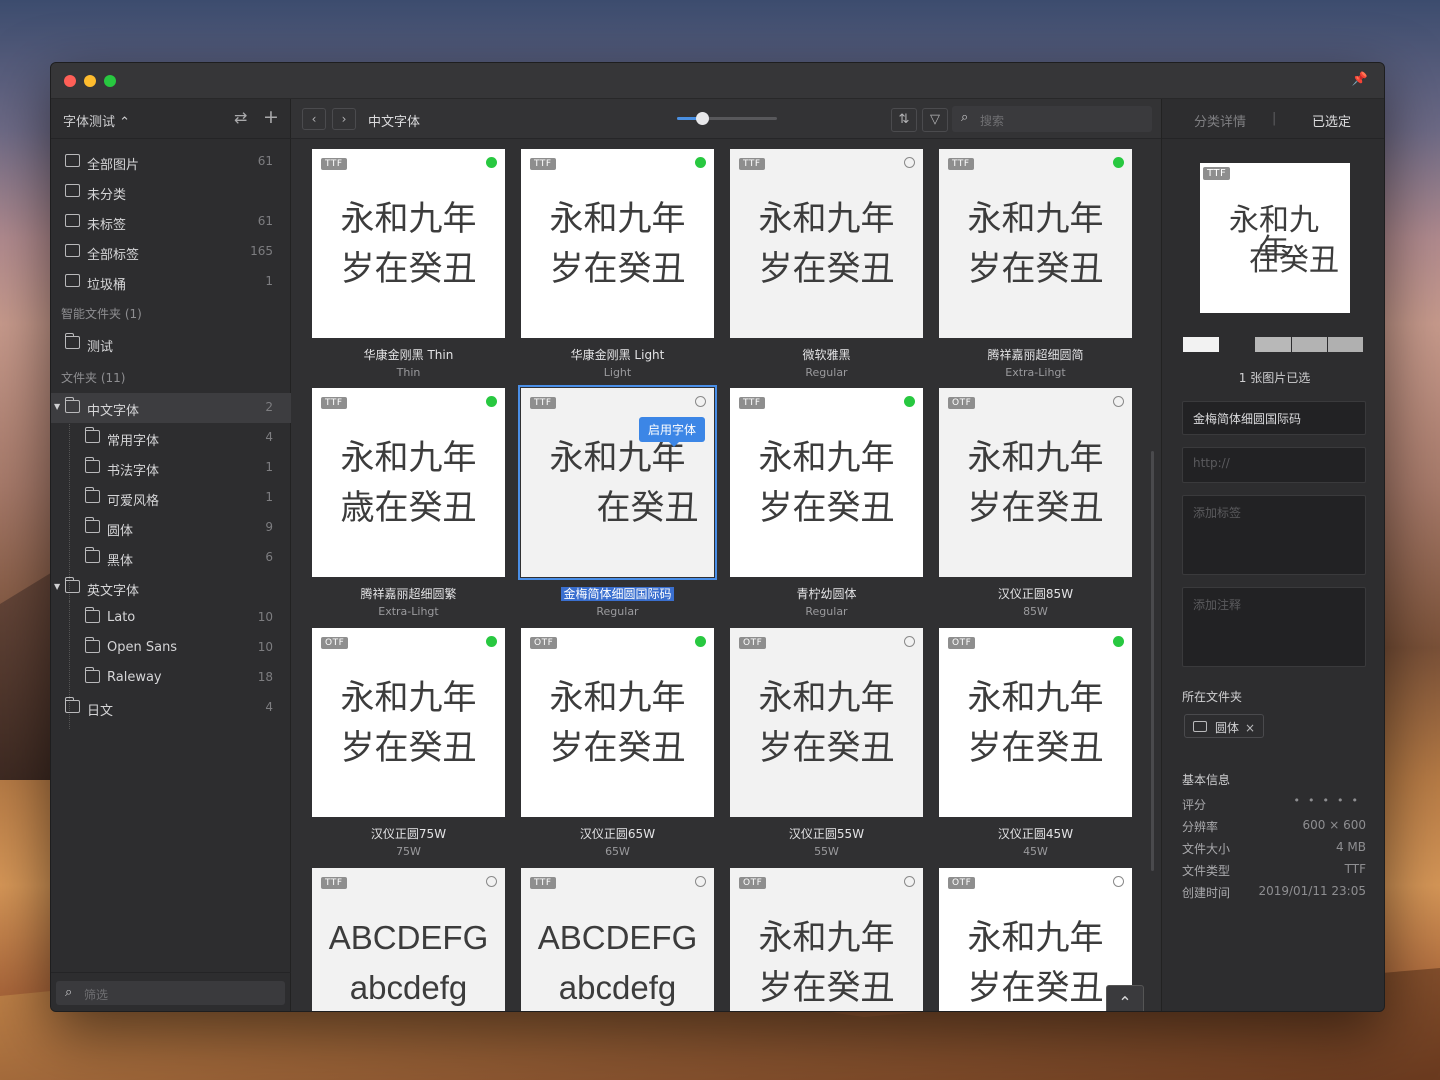  What do you see at coordinates (904, 120) in the screenshot?
I see `sort-button: ⇅` at bounding box center [904, 120].